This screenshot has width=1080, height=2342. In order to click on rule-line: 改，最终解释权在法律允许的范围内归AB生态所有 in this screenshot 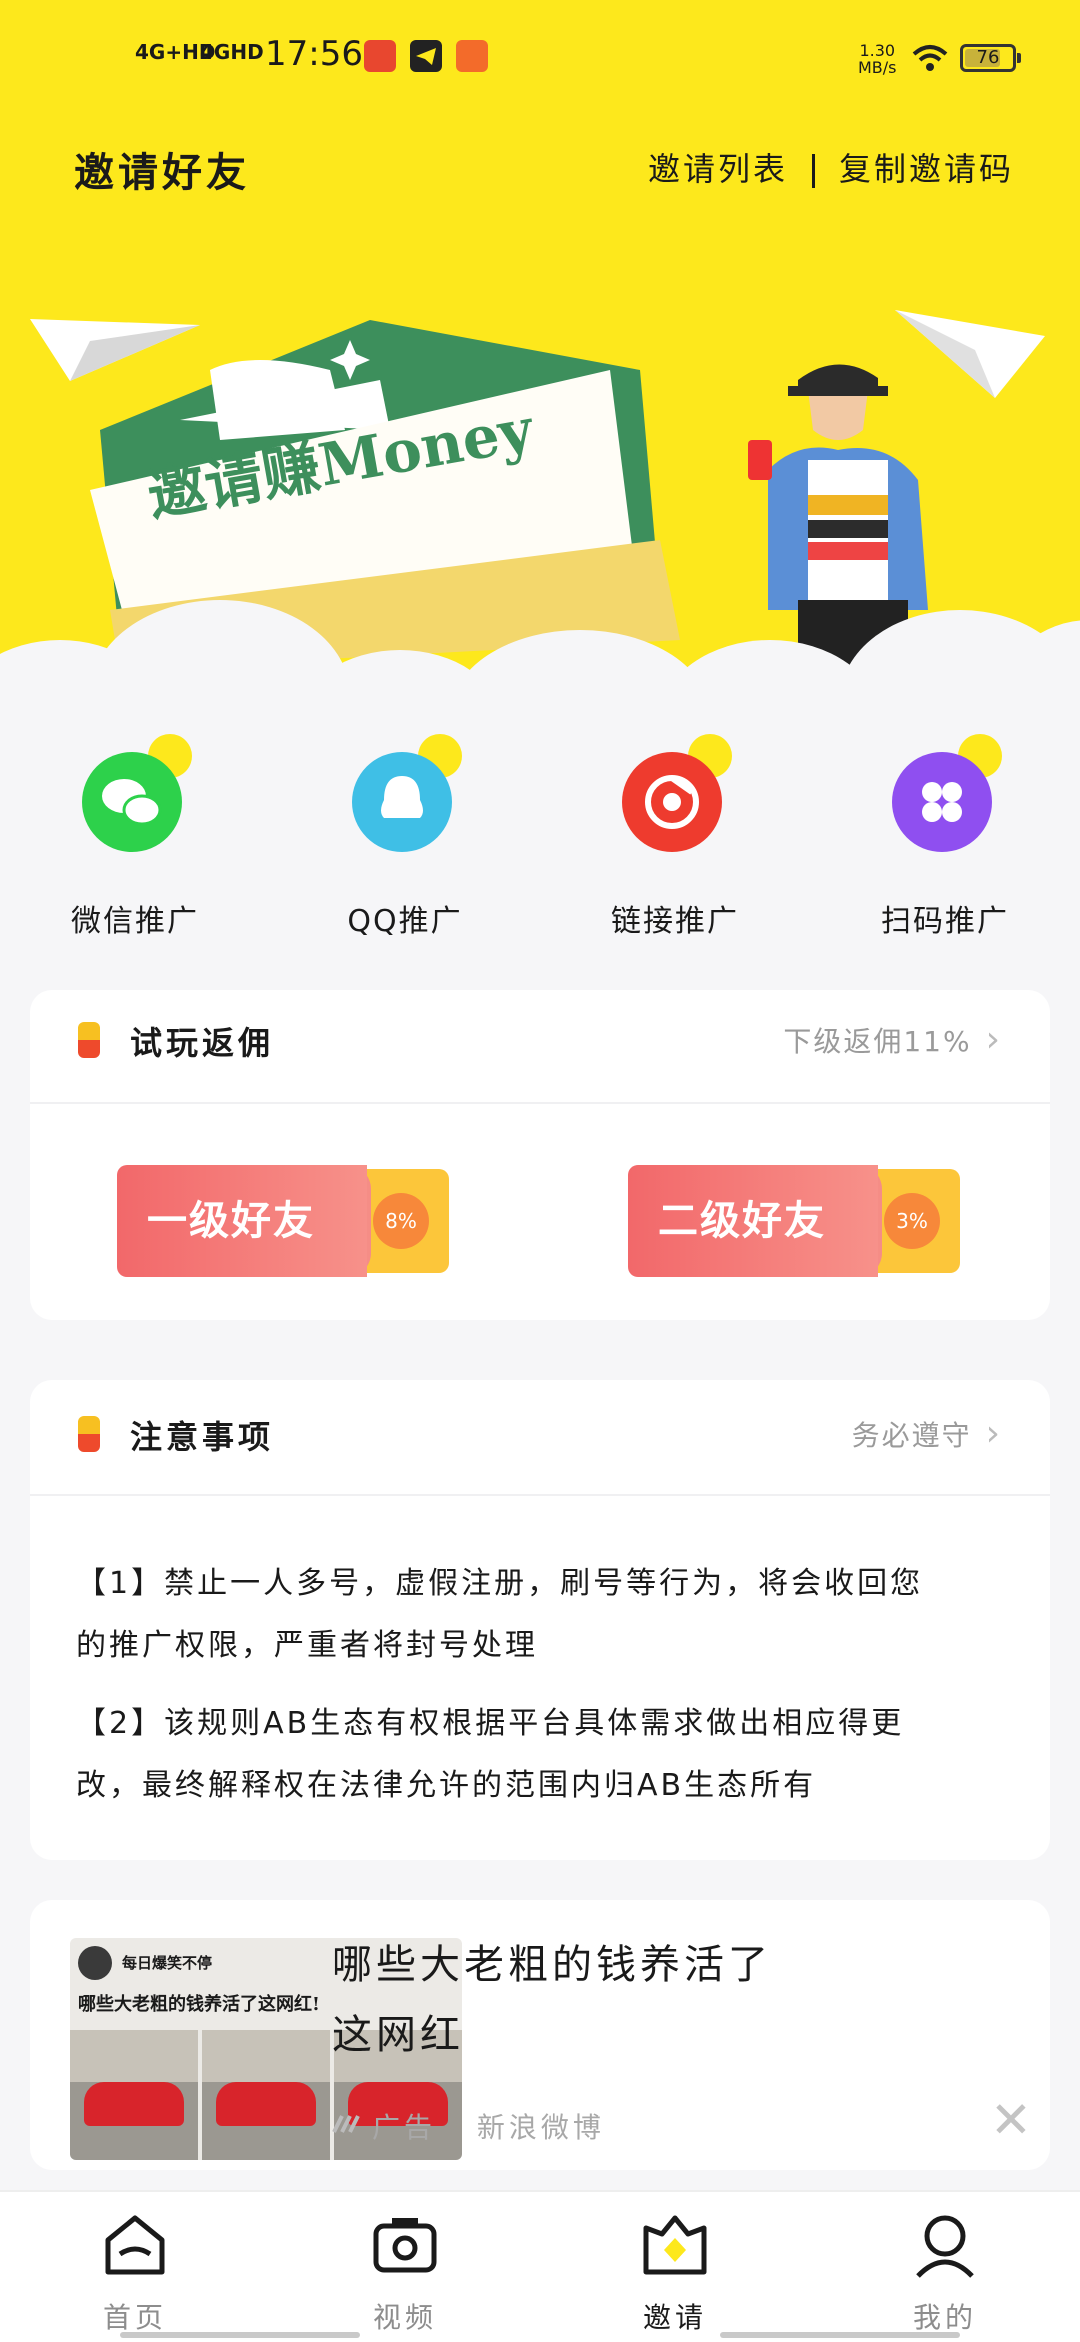, I will do `click(446, 1785)`.